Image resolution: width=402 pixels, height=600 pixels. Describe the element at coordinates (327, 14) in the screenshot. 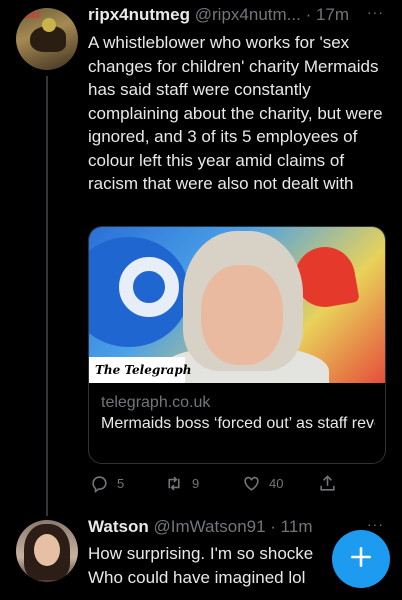

I see `timestamp: · 17m` at that location.